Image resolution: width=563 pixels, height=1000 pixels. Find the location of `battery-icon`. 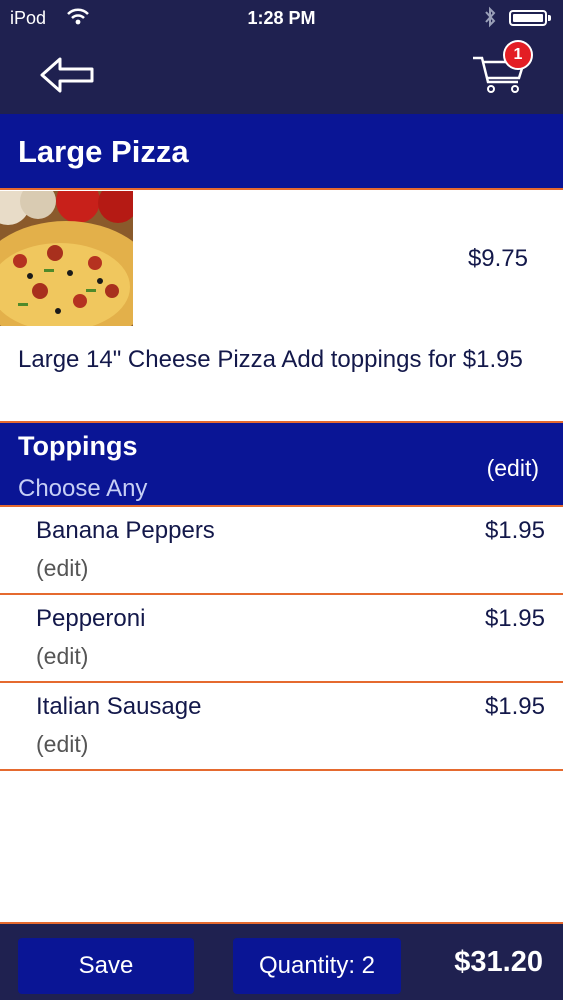

battery-icon is located at coordinates (530, 18).